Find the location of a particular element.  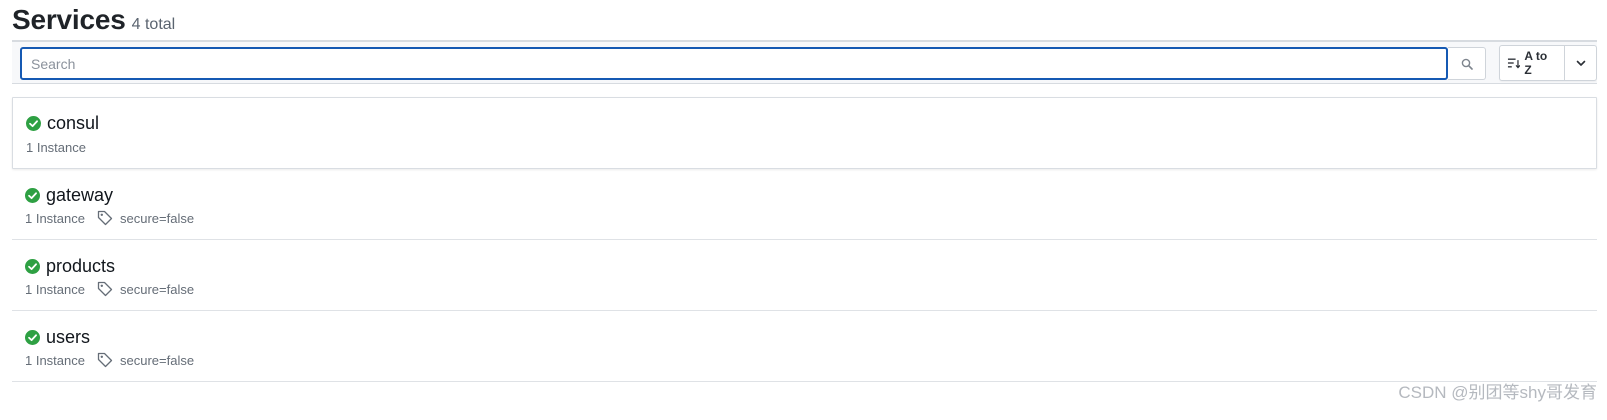

service-name: users is located at coordinates (68, 337).